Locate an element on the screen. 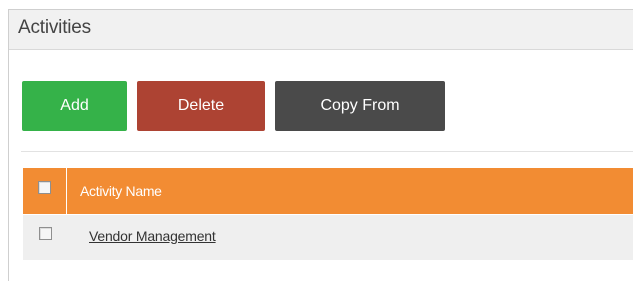 This screenshot has width=633, height=281. select-all-checkbox-icon is located at coordinates (44, 187).